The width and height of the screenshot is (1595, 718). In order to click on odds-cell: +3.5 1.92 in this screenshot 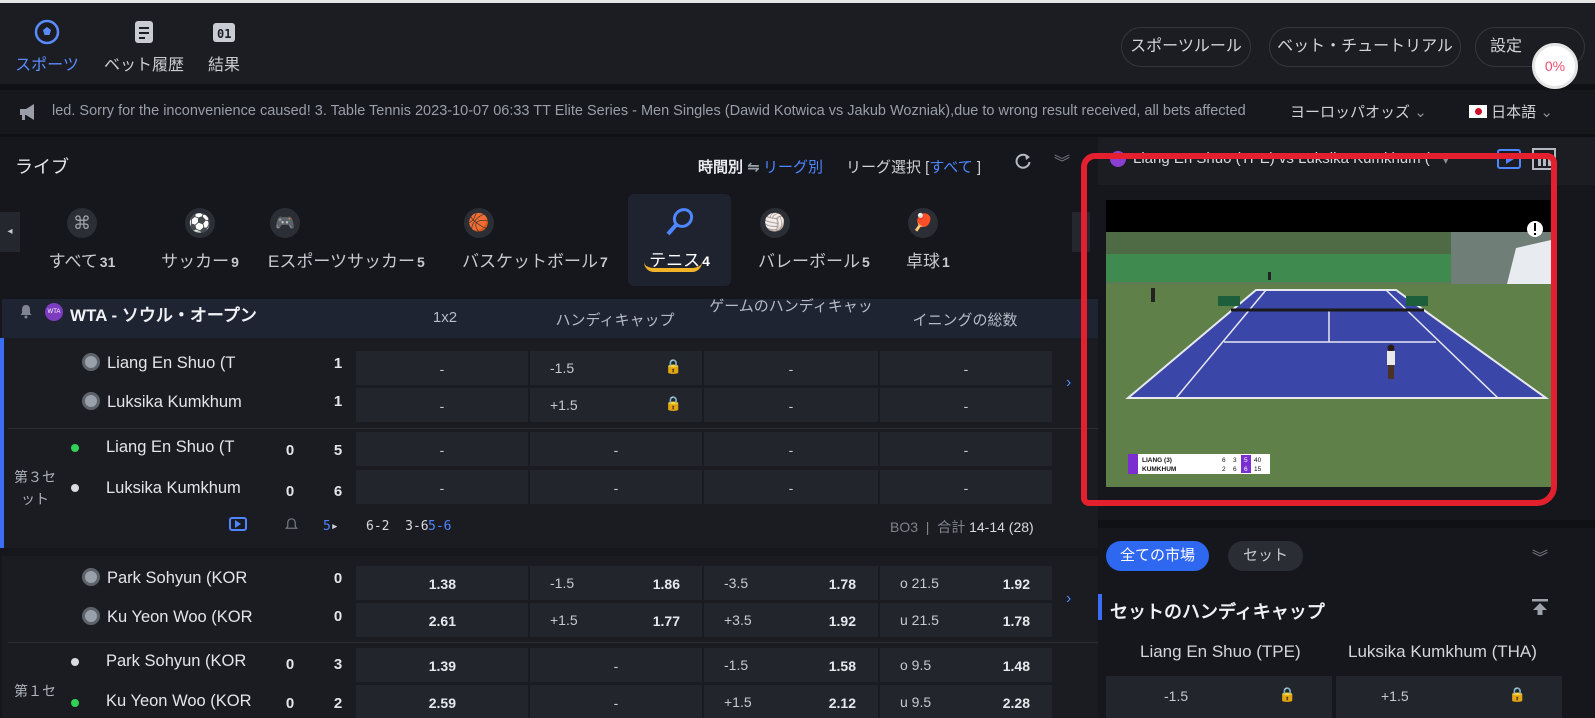, I will do `click(791, 620)`.